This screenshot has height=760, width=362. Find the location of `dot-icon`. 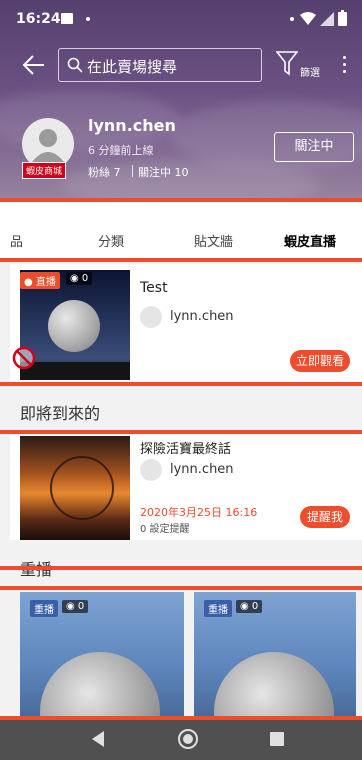

dot-icon is located at coordinates (292, 19).